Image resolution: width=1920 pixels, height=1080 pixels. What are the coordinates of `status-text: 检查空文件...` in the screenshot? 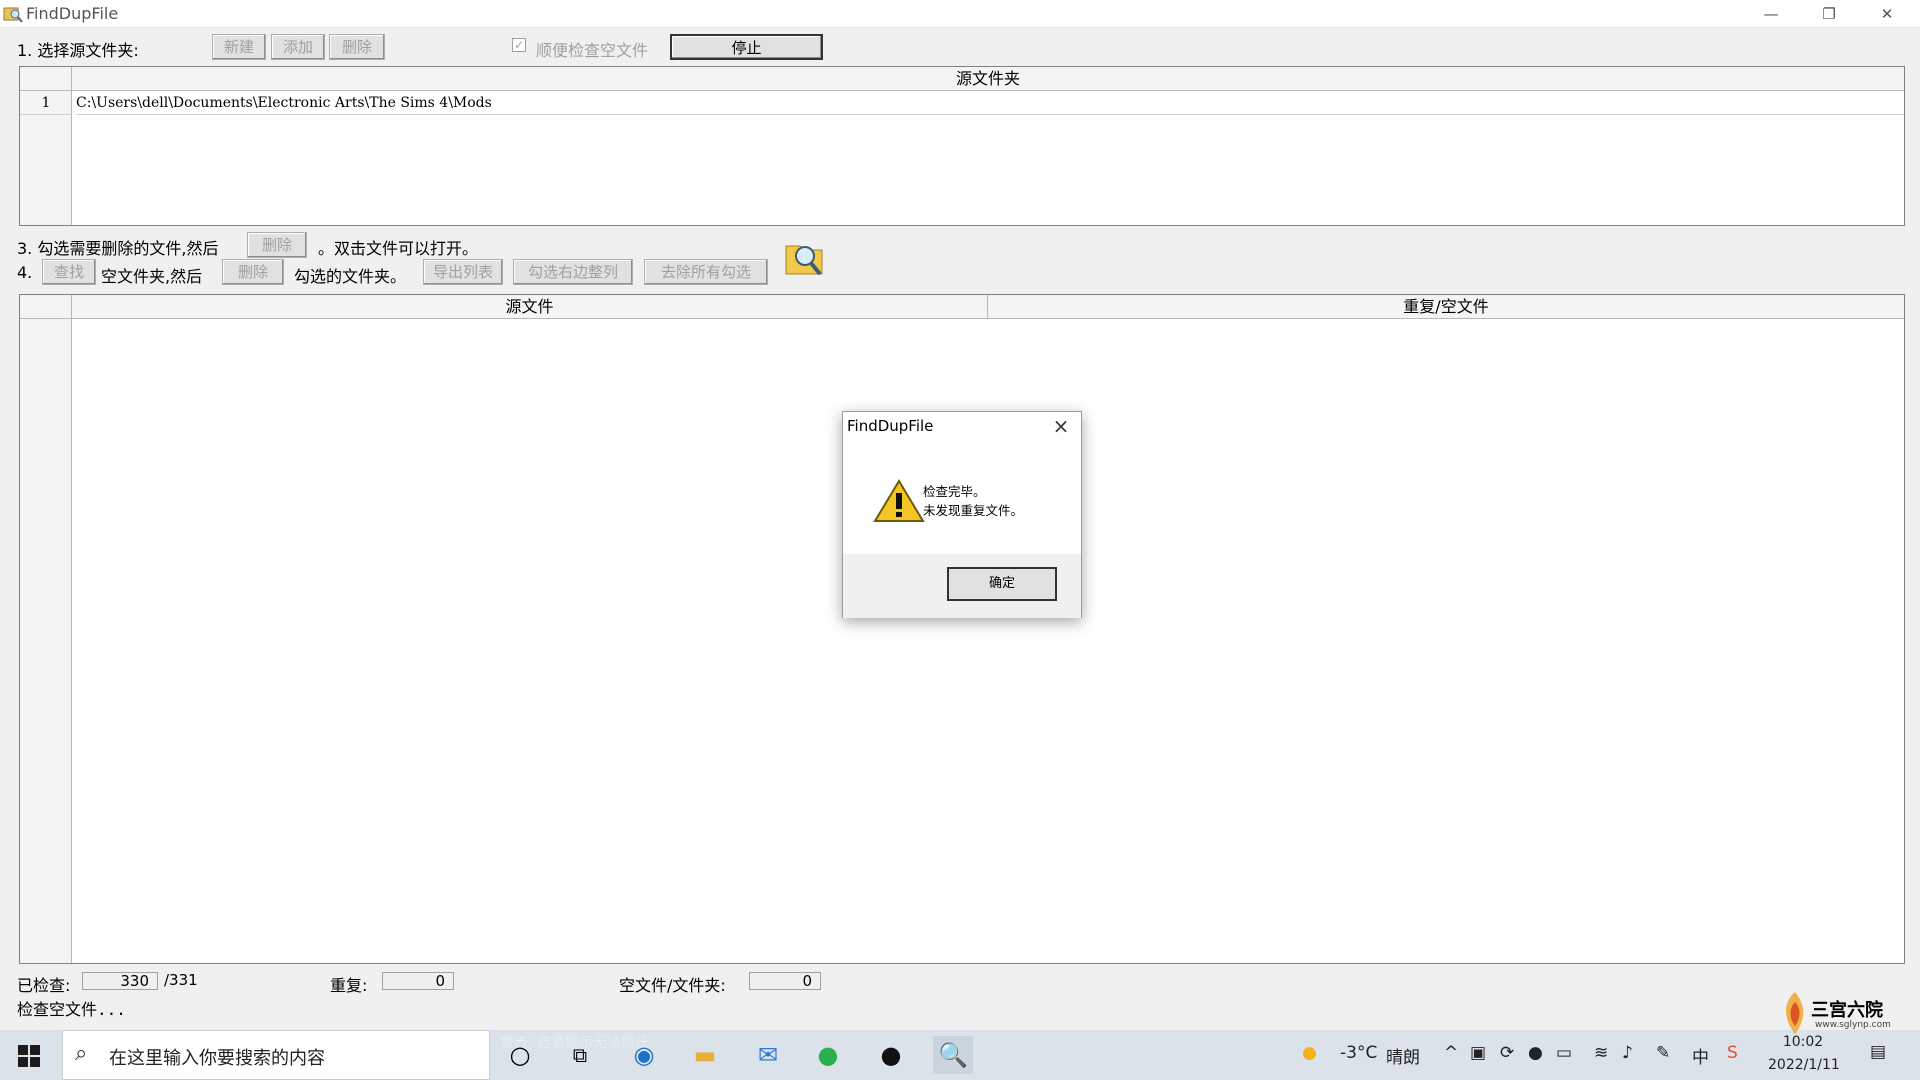 It's located at (71, 1009).